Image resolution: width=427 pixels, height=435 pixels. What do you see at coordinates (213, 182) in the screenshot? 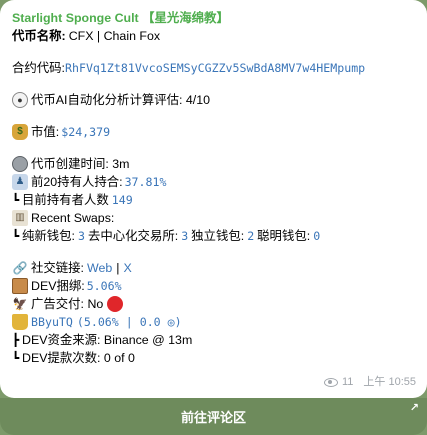
I see `top20-row: ♟ 前20持有人持合: 37.81%` at bounding box center [213, 182].